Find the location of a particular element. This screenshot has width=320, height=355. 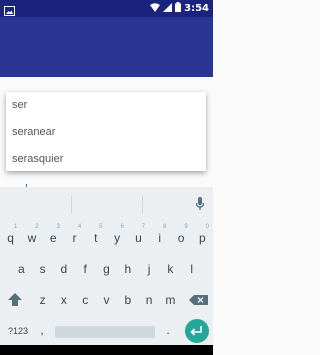

key: h is located at coordinates (127, 269).